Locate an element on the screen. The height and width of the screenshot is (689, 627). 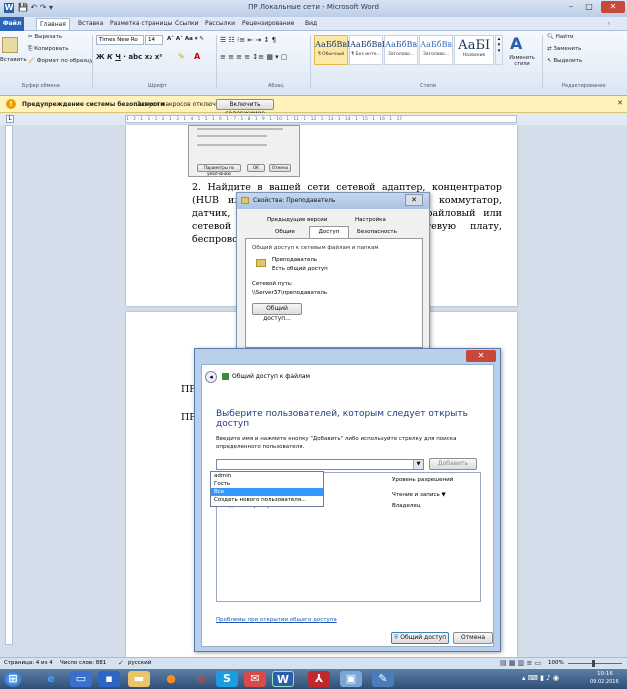
internet-explorer-icon: e is located at coordinates (51, 679).